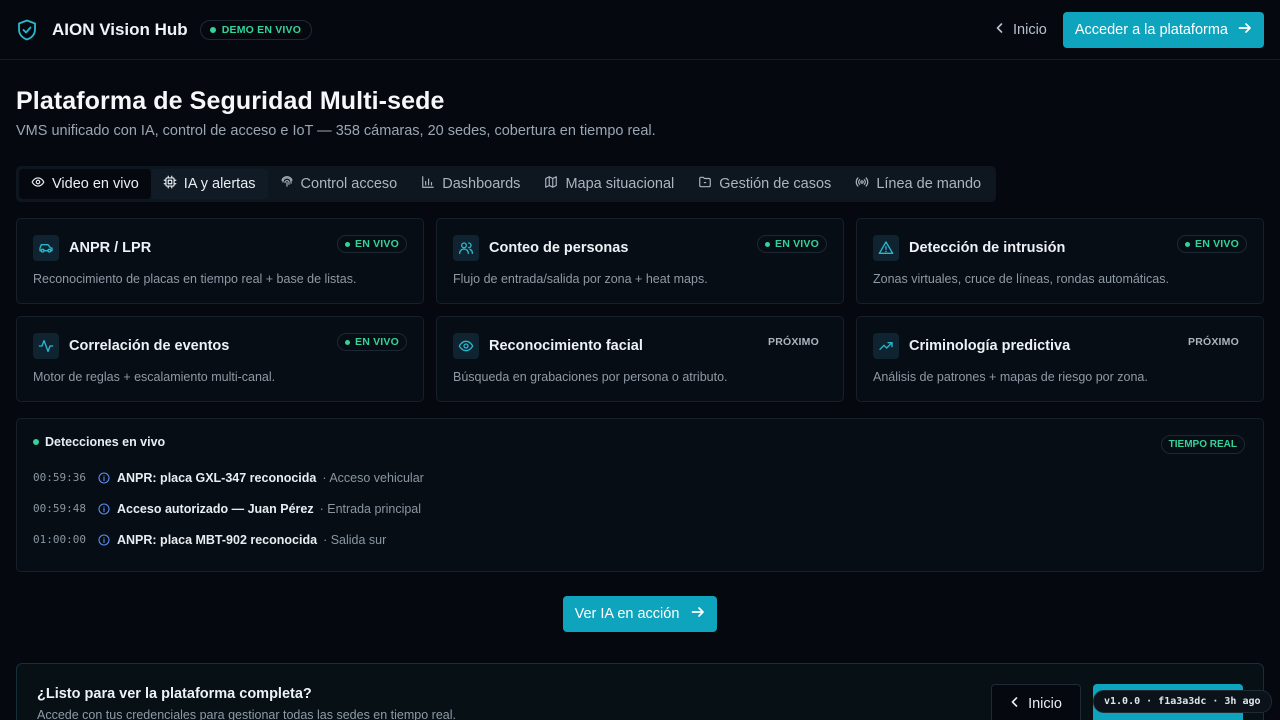 The height and width of the screenshot is (720, 1280). What do you see at coordinates (59, 508) in the screenshot?
I see `detection-time: 00:59:48` at bounding box center [59, 508].